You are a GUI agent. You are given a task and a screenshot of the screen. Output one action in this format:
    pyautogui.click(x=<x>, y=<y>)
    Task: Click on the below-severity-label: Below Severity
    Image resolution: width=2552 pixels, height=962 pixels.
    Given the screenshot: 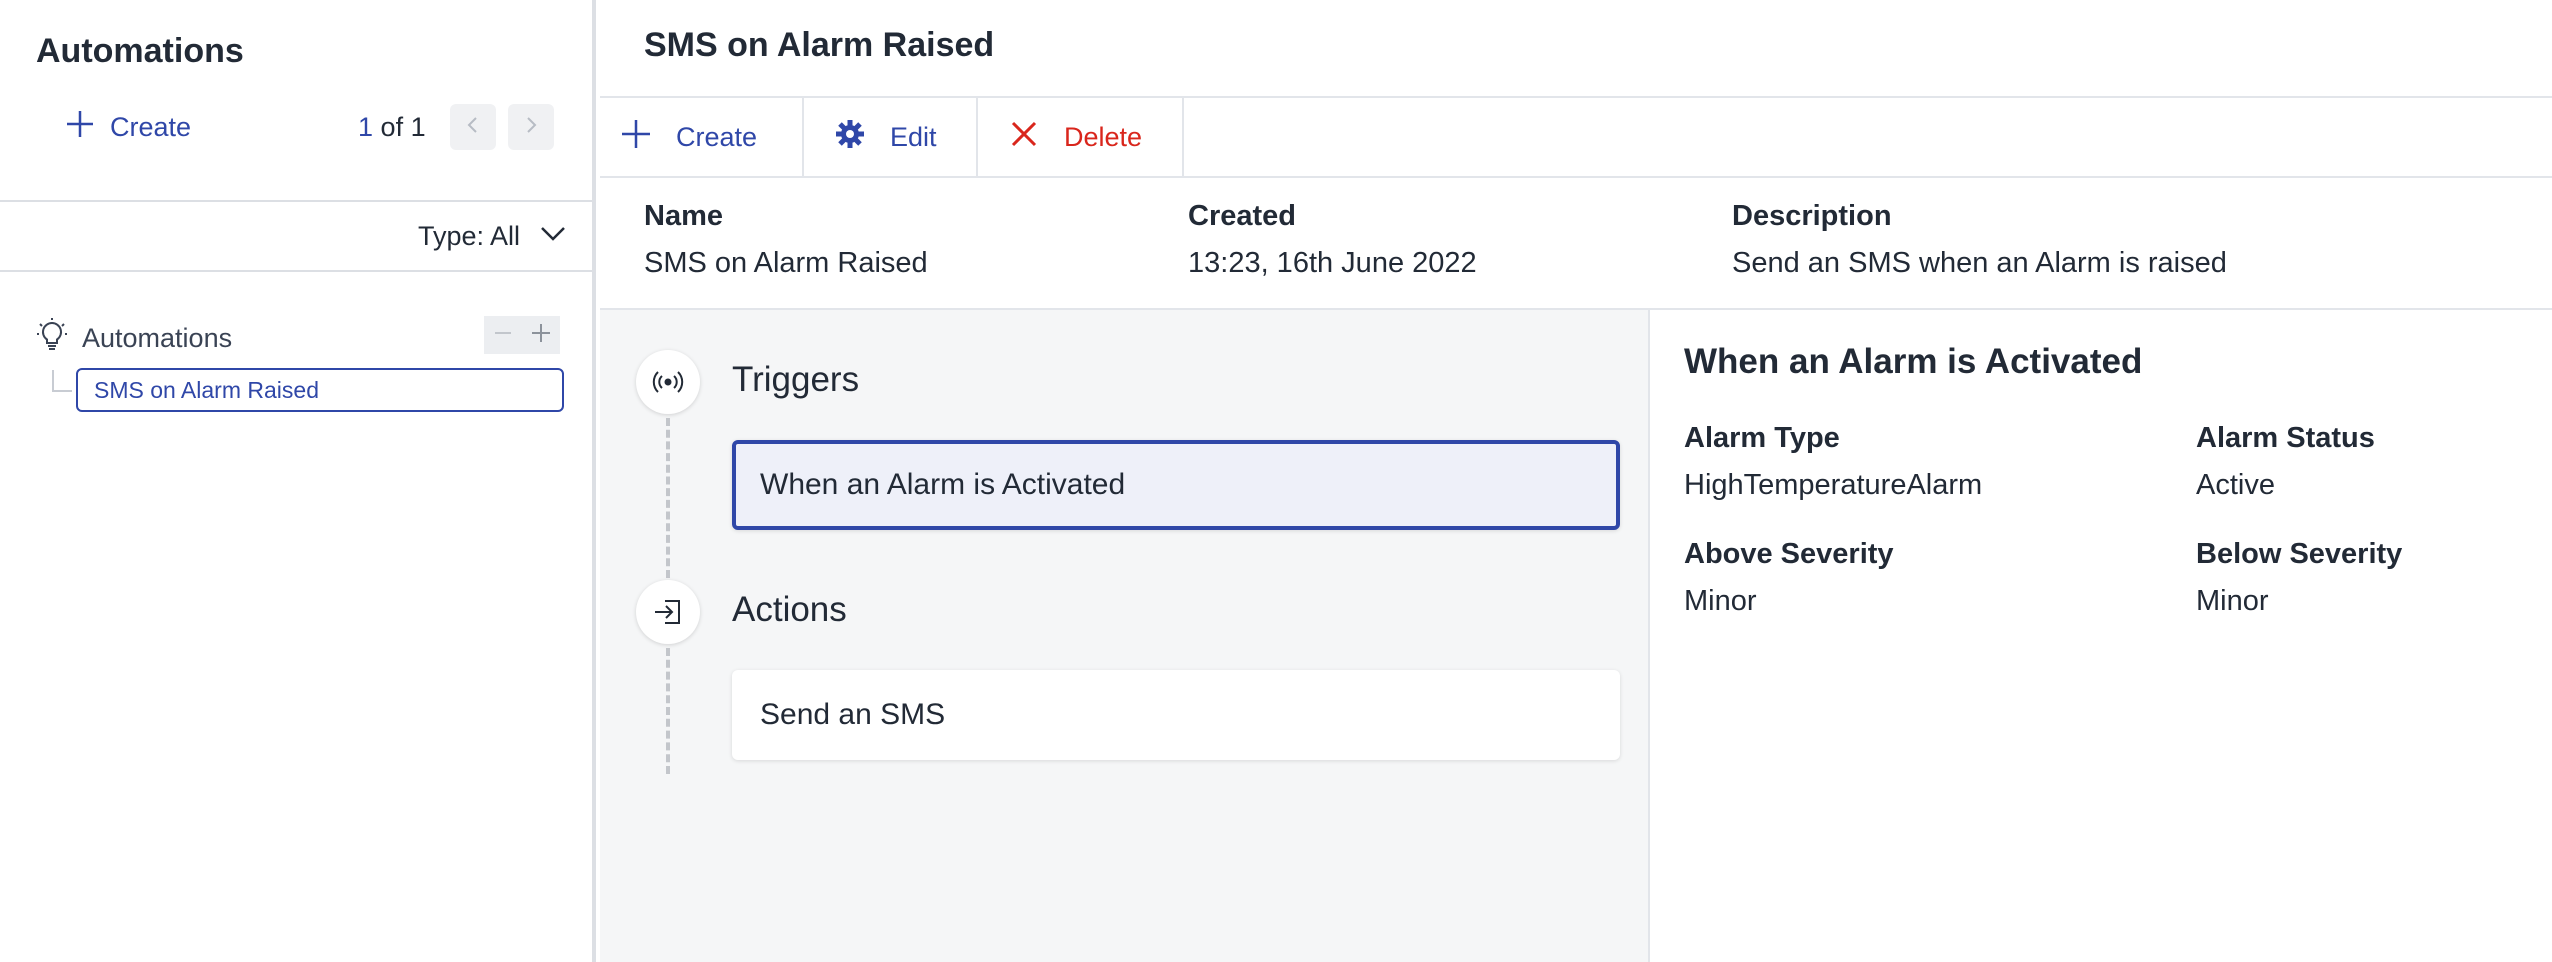 What is the action you would take?
    pyautogui.click(x=2299, y=554)
    